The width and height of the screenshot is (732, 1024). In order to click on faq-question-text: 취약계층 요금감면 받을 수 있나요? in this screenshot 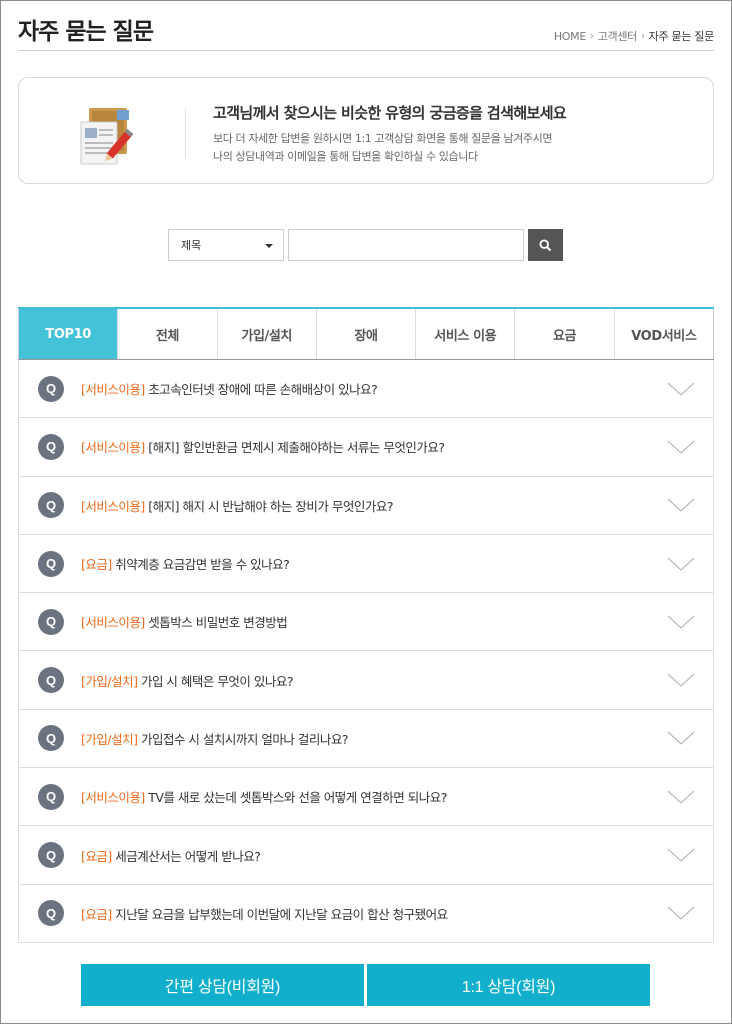, I will do `click(202, 565)`.